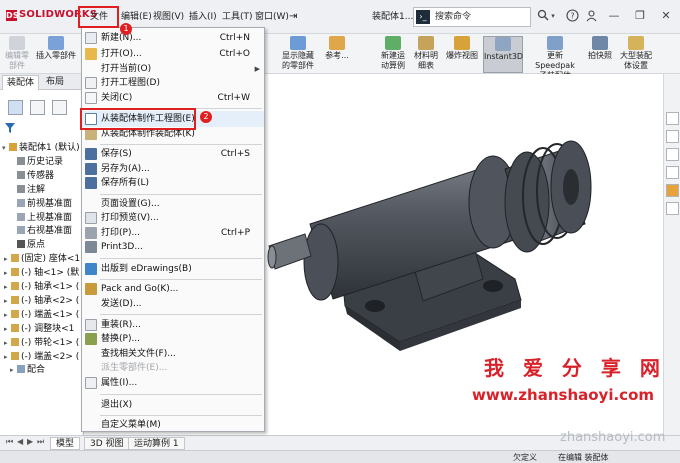  I want to click on tree-item-label: (-) 轴承<2> (, so click(50, 300).